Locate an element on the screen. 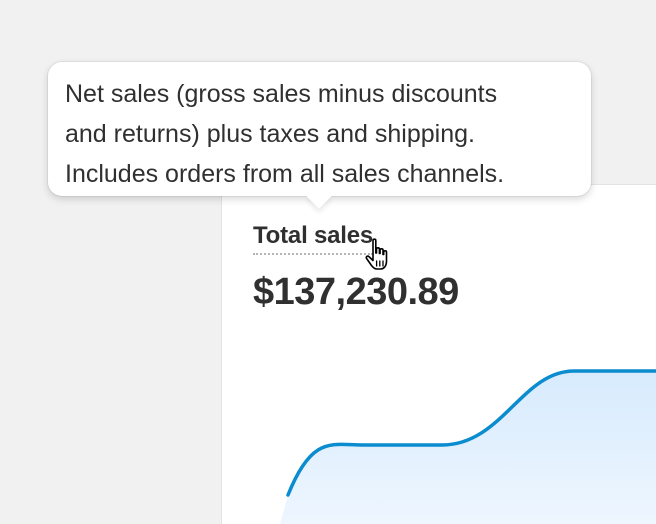 This screenshot has height=524, width=656. hand-pointer-icon is located at coordinates (376, 254).